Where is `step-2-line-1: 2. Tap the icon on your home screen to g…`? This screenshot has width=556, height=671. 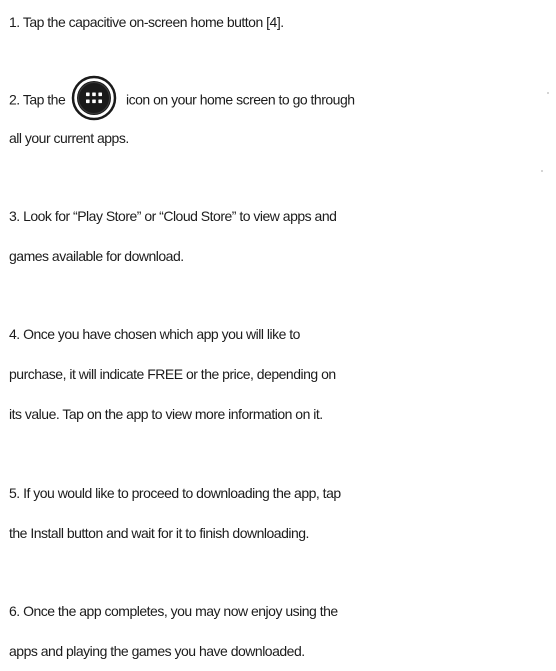
step-2-line-1: 2. Tap the icon on your home screen to g… is located at coordinates (279, 98).